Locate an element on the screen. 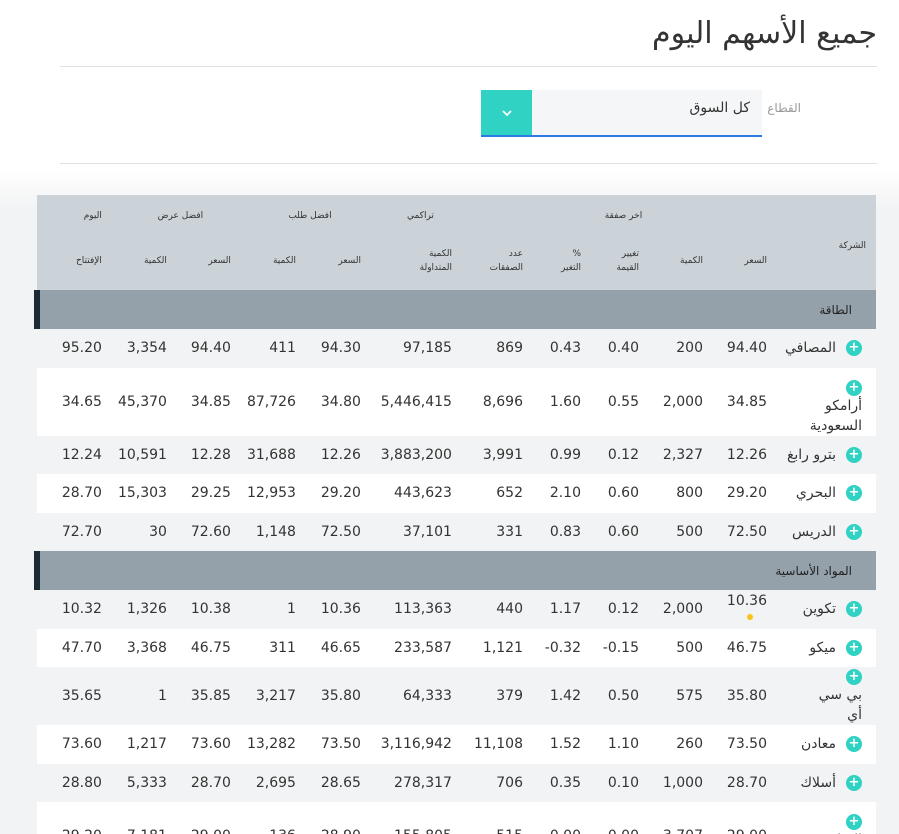  company-name-link: تكوين is located at coordinates (819, 609).